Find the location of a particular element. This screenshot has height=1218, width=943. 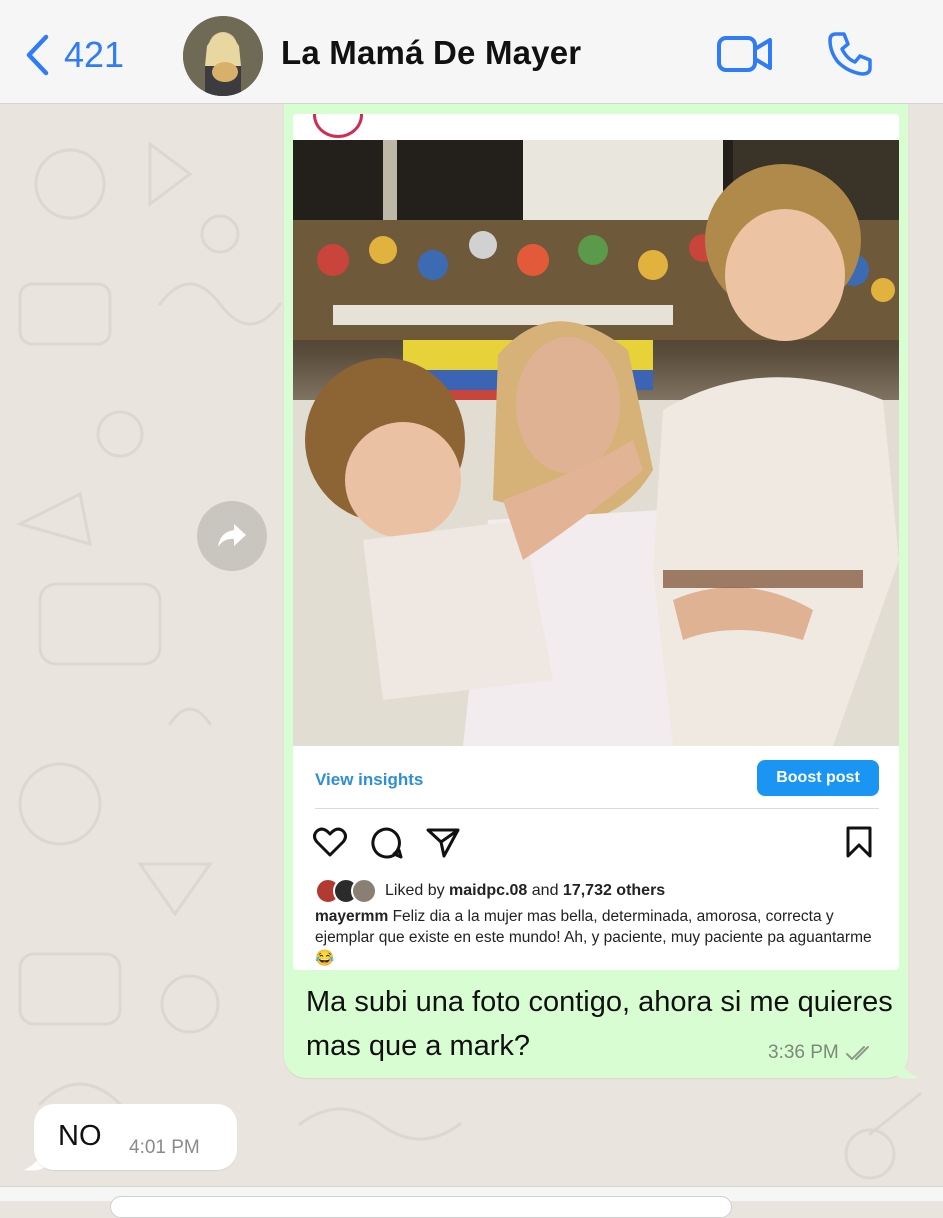

view-insights-link: View insights is located at coordinates (369, 780).